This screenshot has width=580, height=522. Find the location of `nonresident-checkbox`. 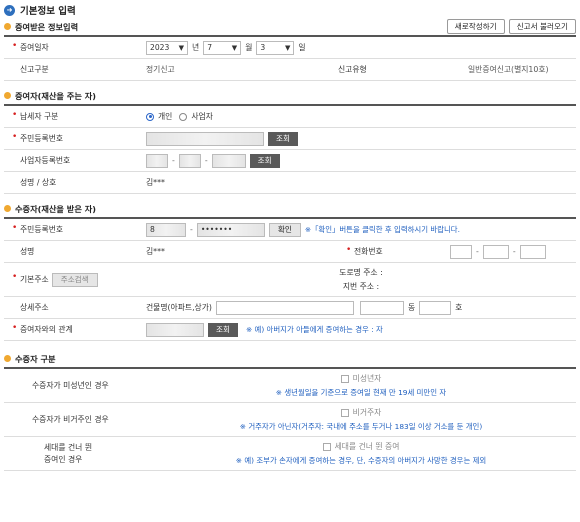

nonresident-checkbox is located at coordinates (344, 412).